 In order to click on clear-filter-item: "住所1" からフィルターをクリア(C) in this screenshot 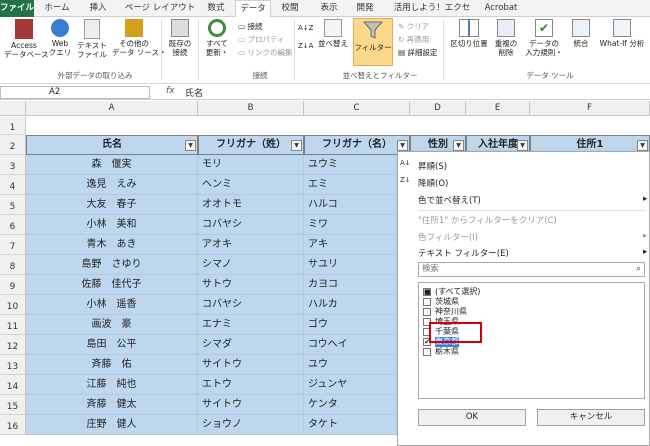, I will do `click(487, 220)`.